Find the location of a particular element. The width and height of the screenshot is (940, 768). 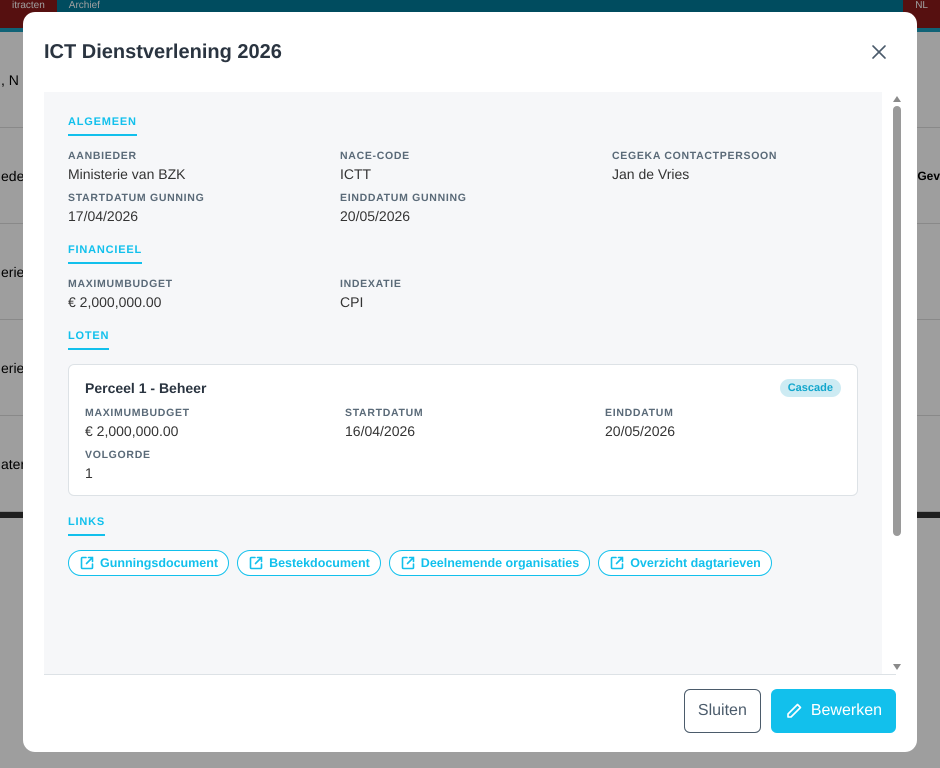

background-text: , N is located at coordinates (10, 80).